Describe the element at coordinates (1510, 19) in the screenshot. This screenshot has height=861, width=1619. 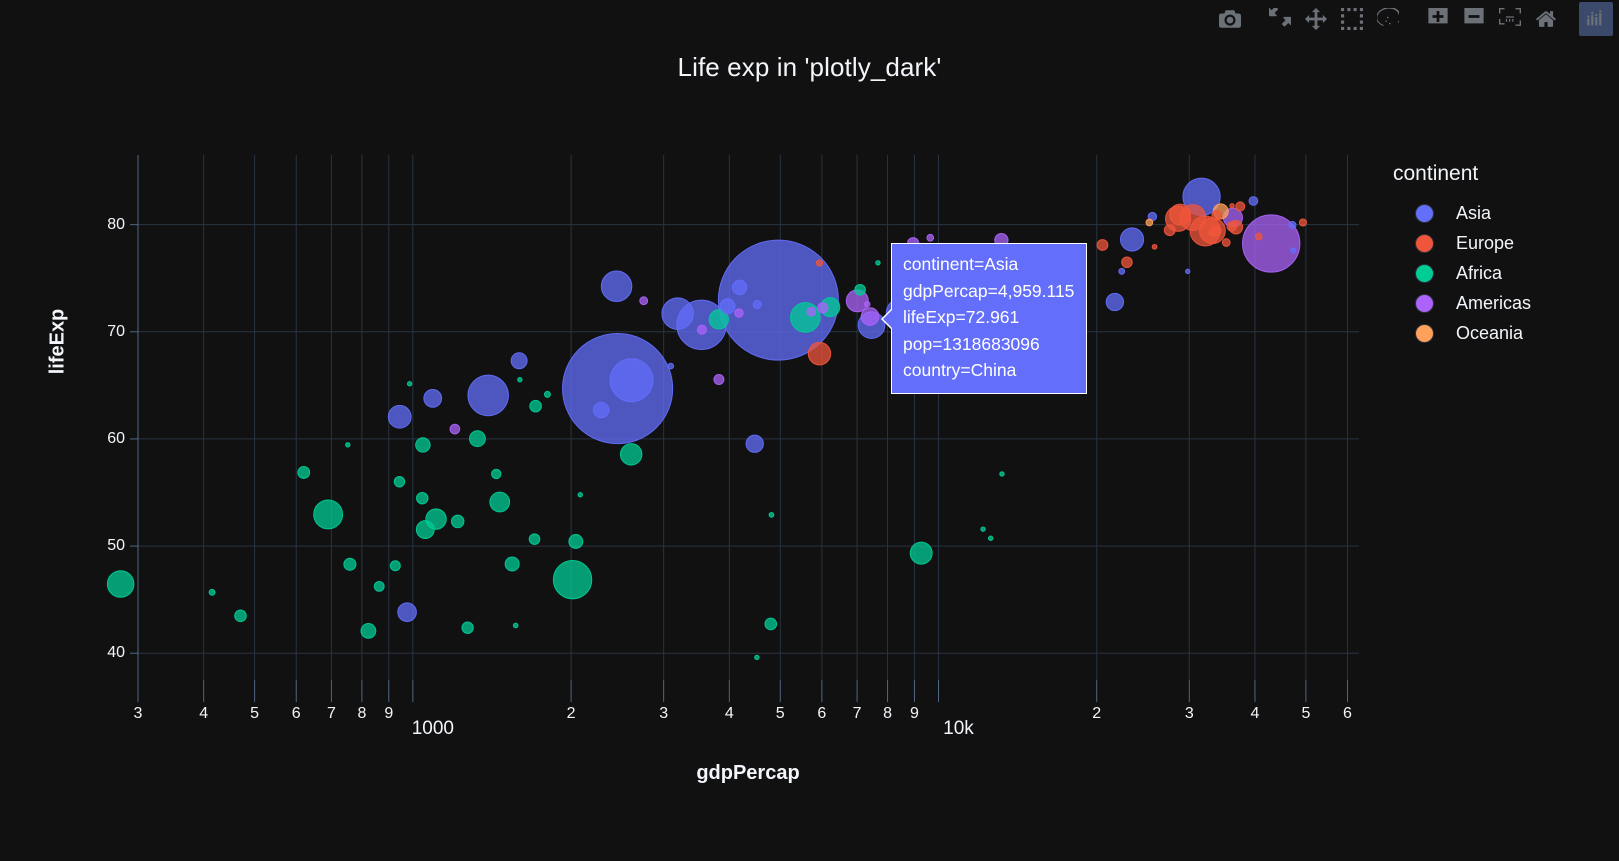
I see `autoscale-icon` at that location.